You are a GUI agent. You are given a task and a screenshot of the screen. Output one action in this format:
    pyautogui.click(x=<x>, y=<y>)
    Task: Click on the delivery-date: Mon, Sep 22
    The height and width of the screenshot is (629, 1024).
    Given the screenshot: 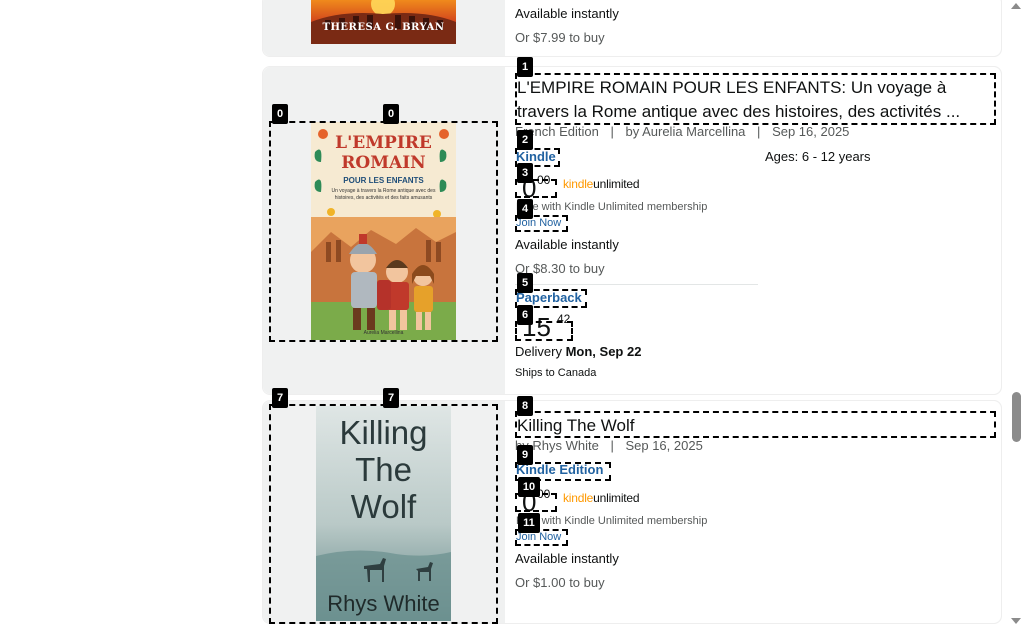 What is the action you would take?
    pyautogui.click(x=603, y=351)
    